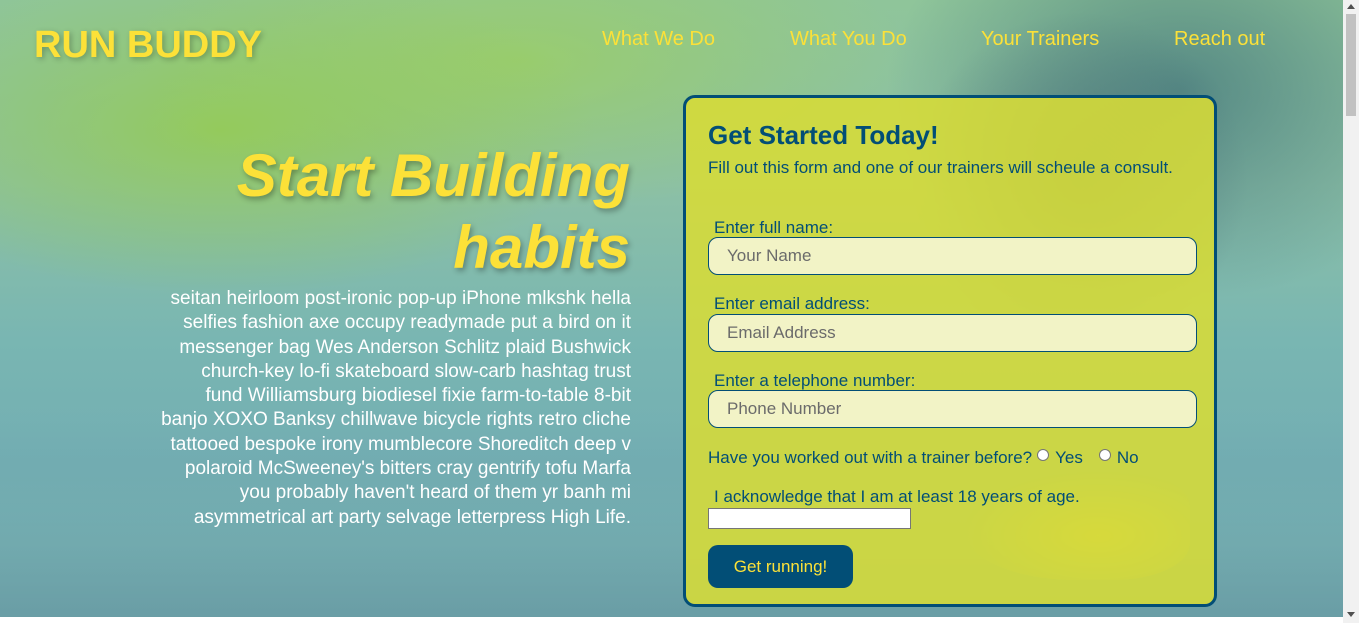 This screenshot has height=623, width=1359. Describe the element at coordinates (671, 620) in the screenshot. I see `page-bottom-edge` at that location.